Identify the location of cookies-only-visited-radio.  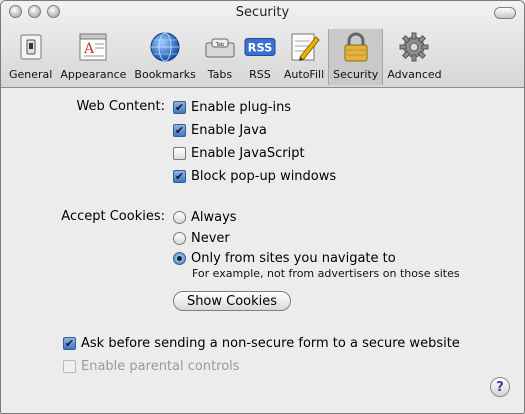
(179, 258).